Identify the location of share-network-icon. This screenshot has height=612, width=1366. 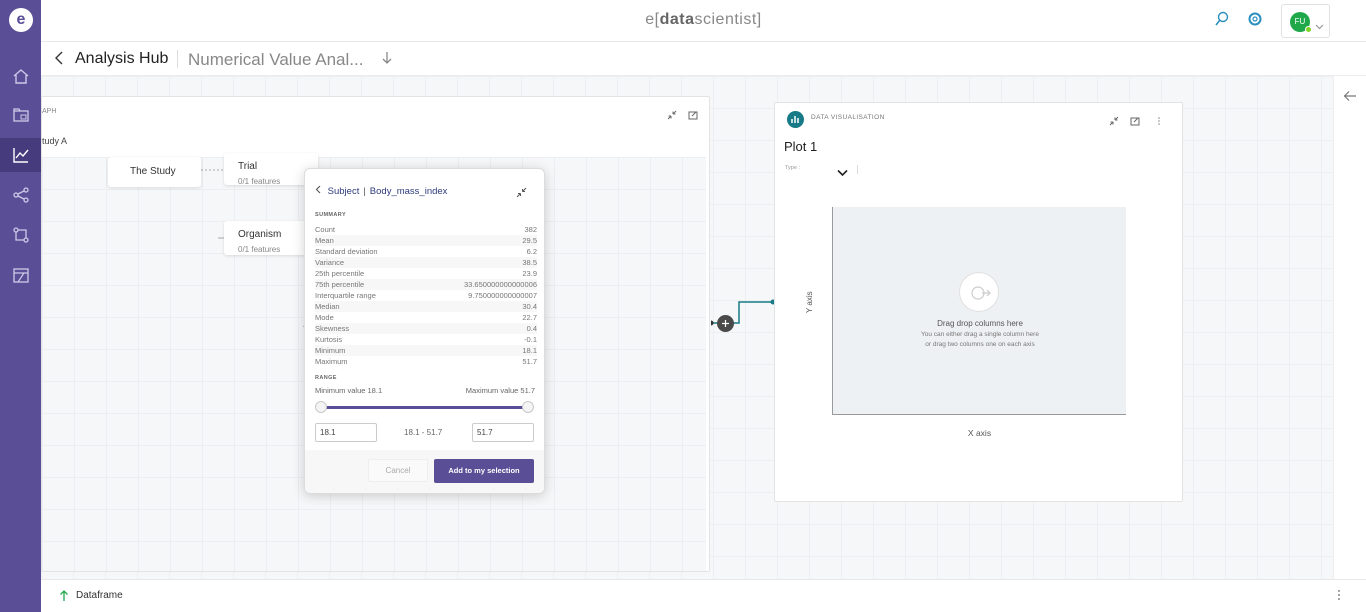
(20, 195).